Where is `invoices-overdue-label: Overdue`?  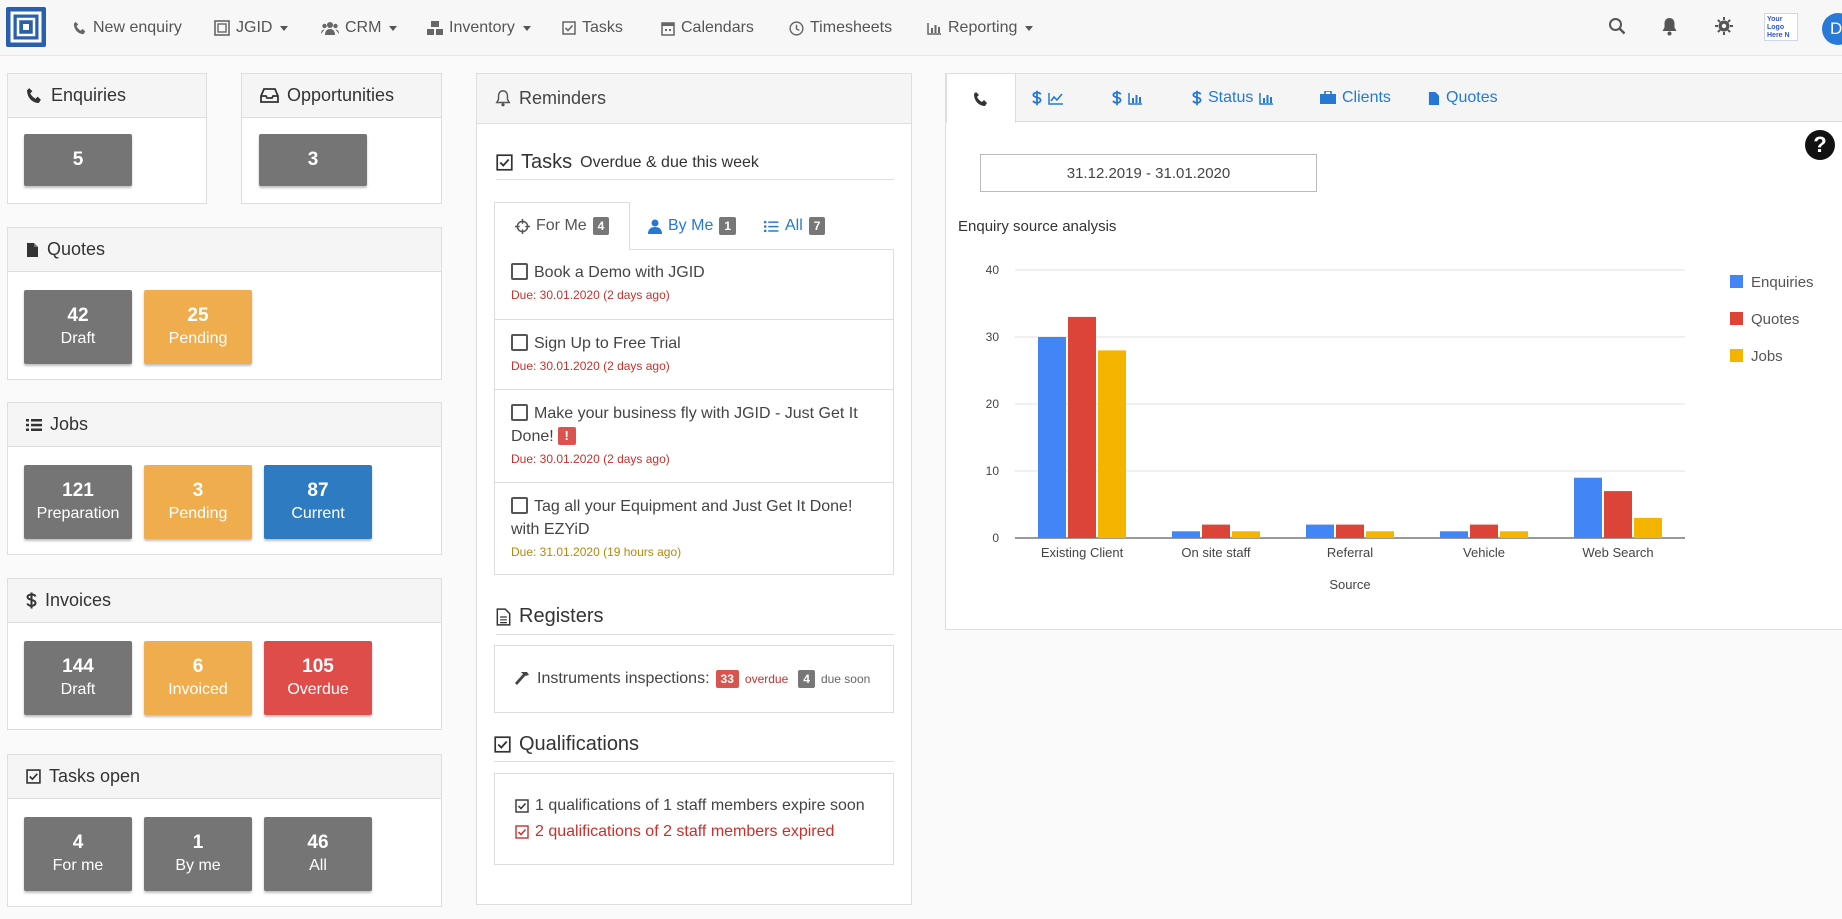 invoices-overdue-label: Overdue is located at coordinates (318, 689).